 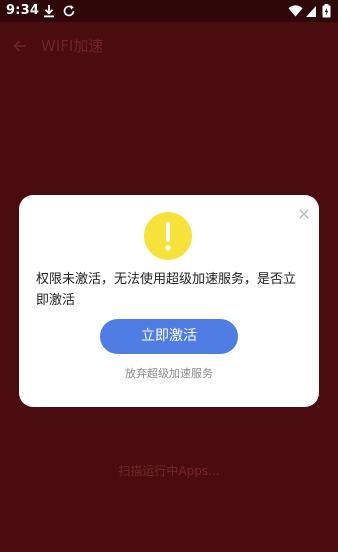 I want to click on close-icon, so click(x=304, y=212).